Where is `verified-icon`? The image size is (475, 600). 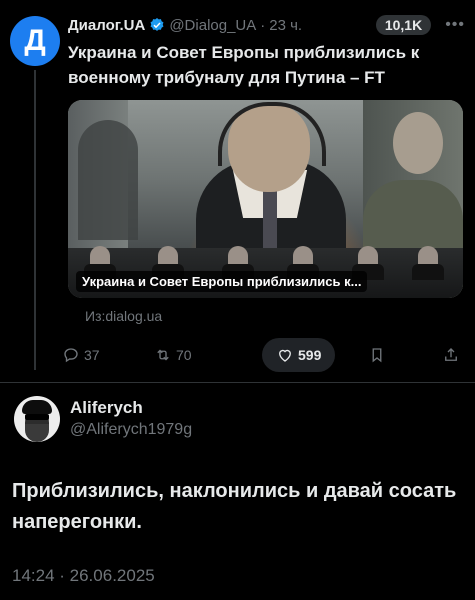
verified-icon is located at coordinates (157, 24).